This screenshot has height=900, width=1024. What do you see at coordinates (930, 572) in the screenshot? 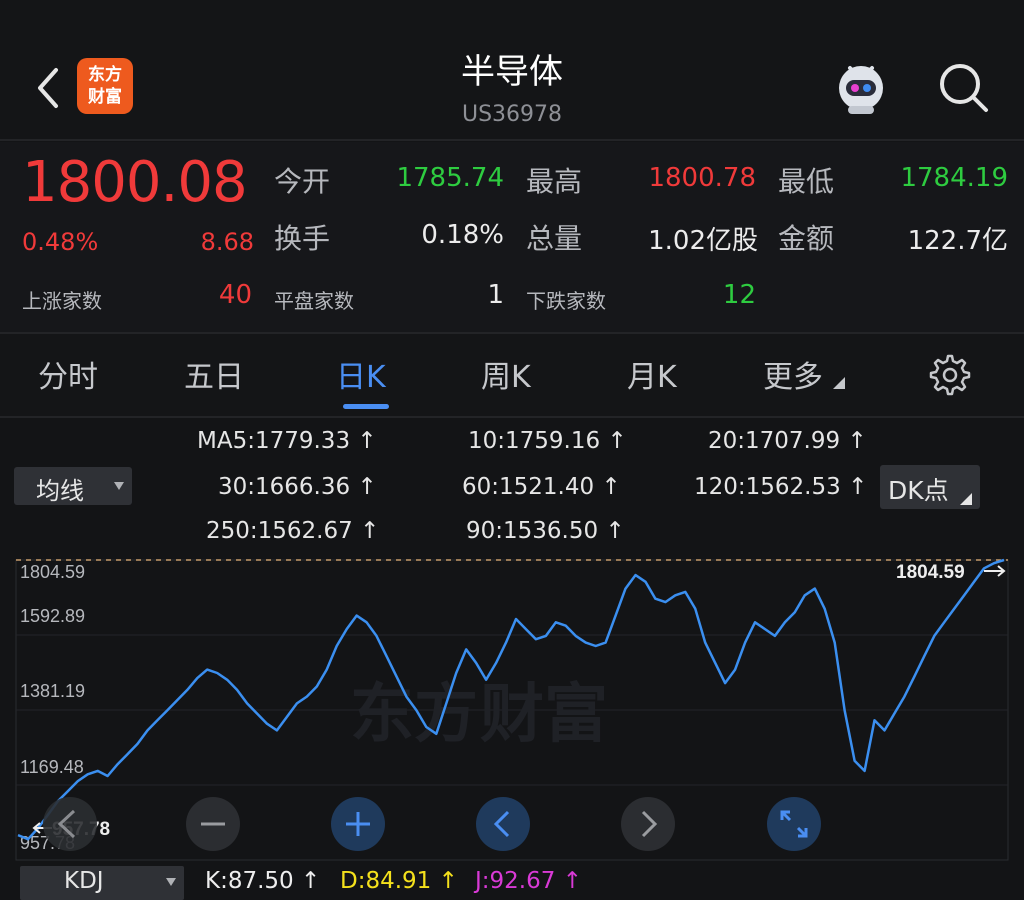
I see `high-marker-label: 1804.59` at bounding box center [930, 572].